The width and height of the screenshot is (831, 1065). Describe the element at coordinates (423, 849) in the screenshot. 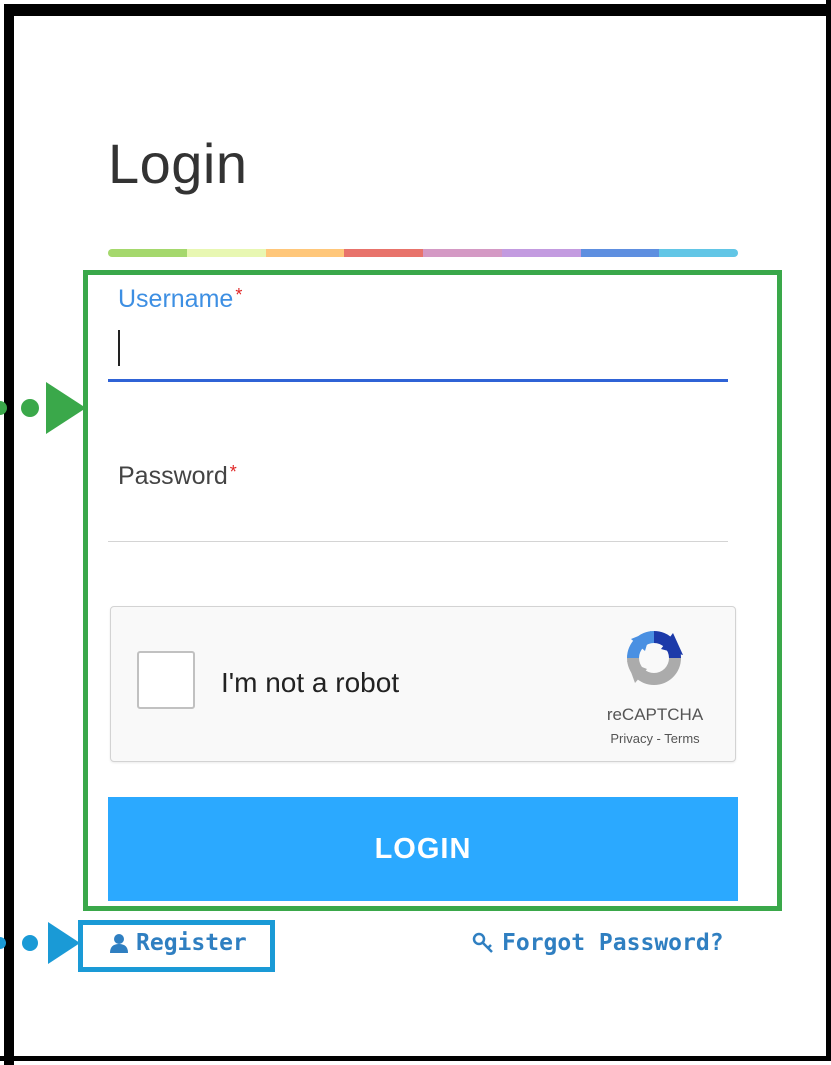

I see `login-button: LOGIN` at that location.